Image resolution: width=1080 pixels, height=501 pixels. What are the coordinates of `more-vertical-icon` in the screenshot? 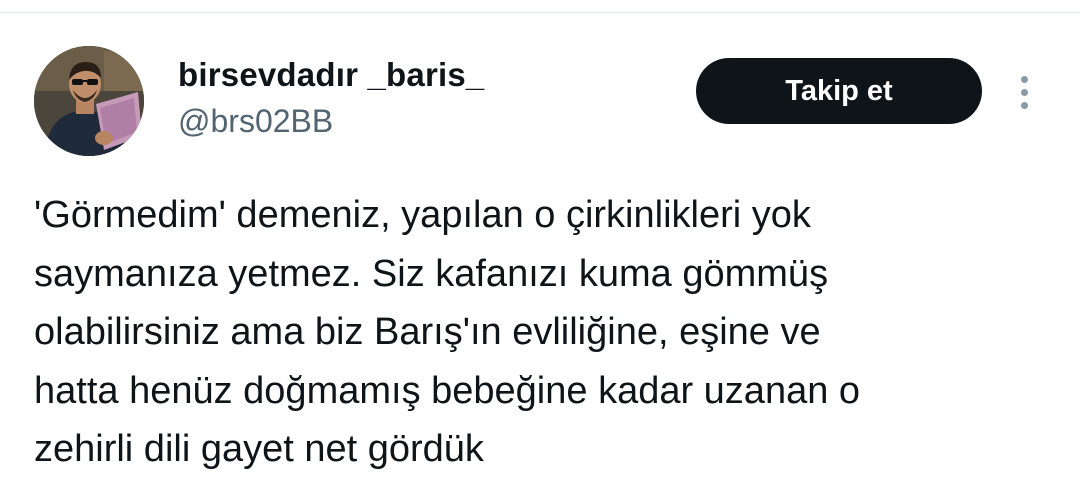 It's located at (1024, 92).